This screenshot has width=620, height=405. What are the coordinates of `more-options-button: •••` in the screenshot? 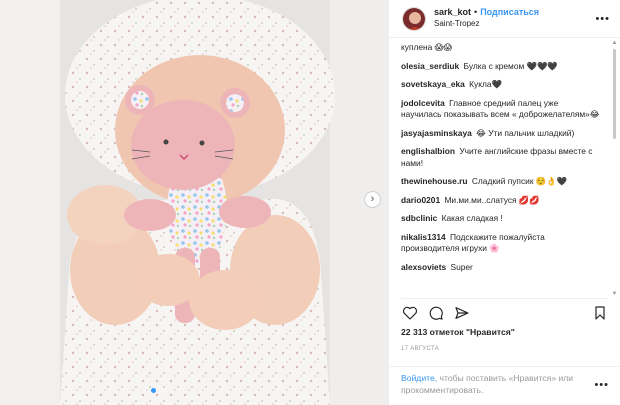 It's located at (602, 19).